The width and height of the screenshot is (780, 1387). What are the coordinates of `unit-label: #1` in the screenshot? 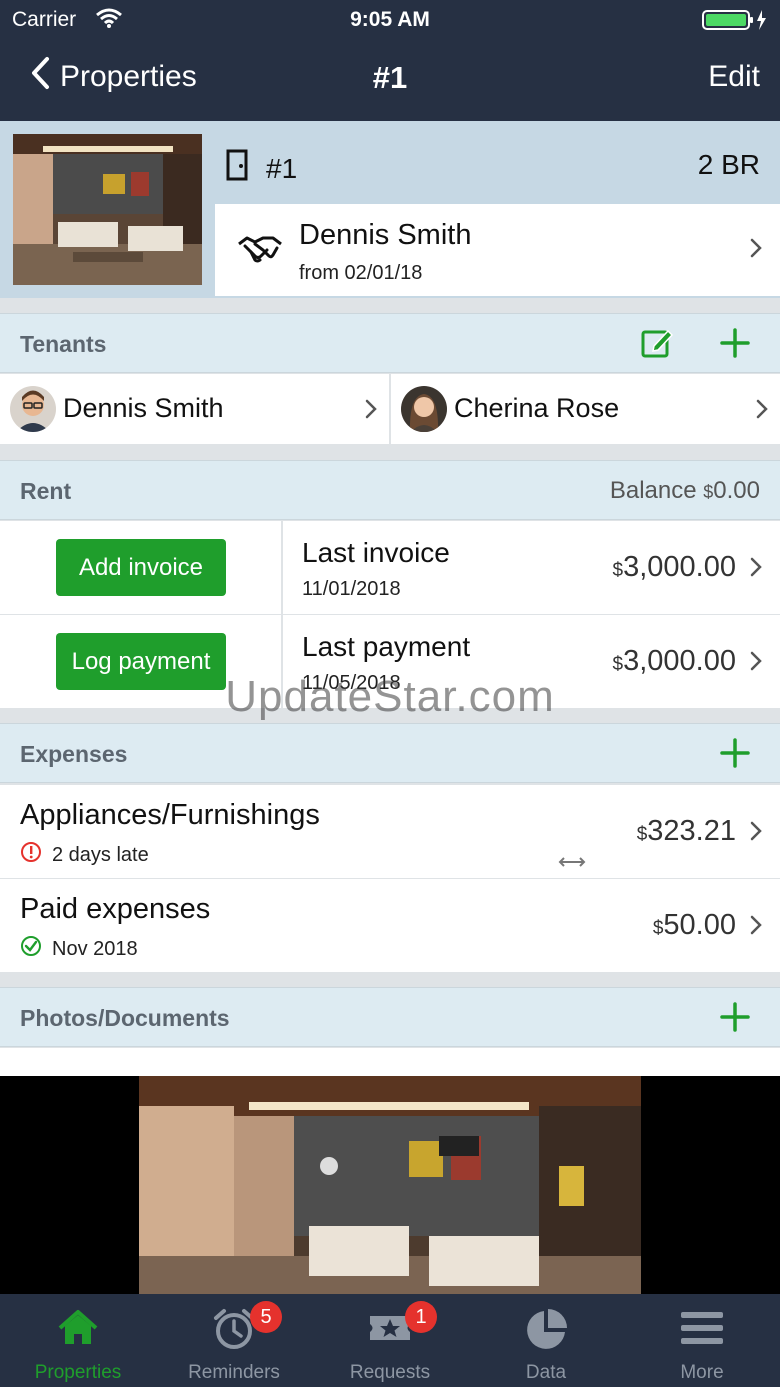 It's located at (261, 168).